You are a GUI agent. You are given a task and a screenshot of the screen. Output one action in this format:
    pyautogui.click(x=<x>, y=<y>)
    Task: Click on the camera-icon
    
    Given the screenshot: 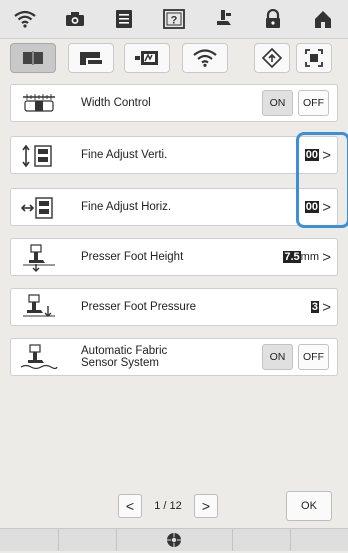 What is the action you would take?
    pyautogui.click(x=75, y=19)
    